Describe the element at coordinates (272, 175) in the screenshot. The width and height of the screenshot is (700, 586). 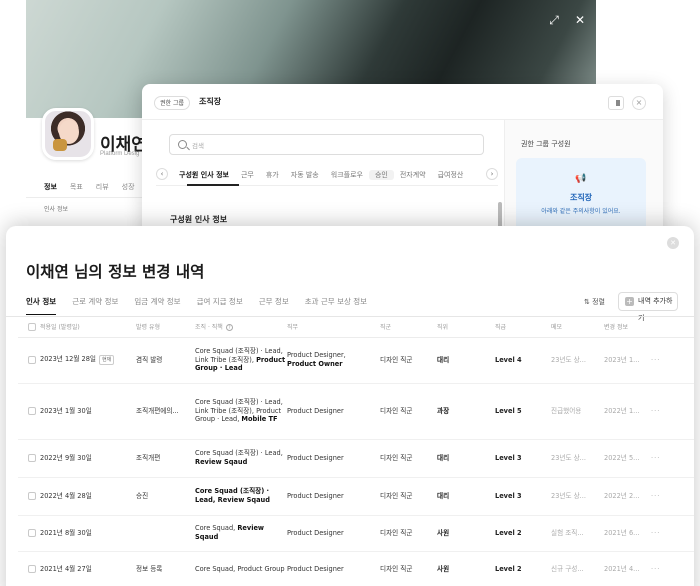
I see `tab-leave: 휴가` at that location.